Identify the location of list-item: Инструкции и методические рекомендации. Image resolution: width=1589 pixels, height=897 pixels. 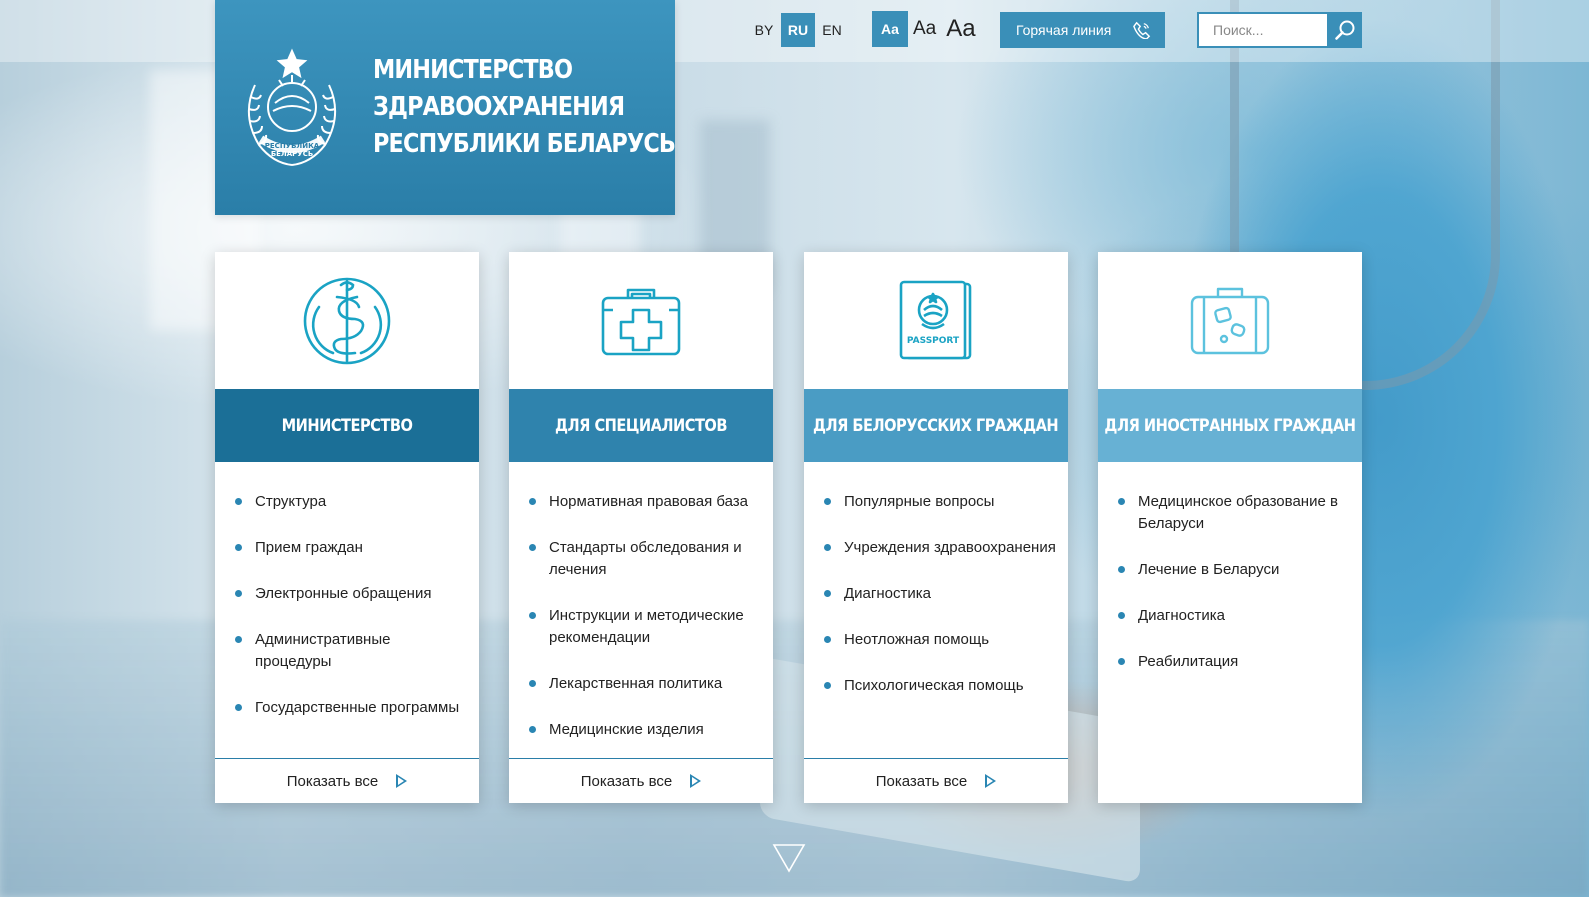
(645, 627).